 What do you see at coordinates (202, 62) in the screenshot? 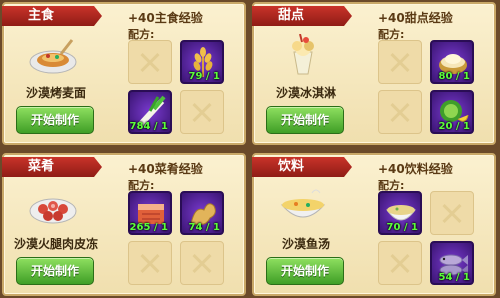
I see `ingredient-slot: 79 / 1` at bounding box center [202, 62].